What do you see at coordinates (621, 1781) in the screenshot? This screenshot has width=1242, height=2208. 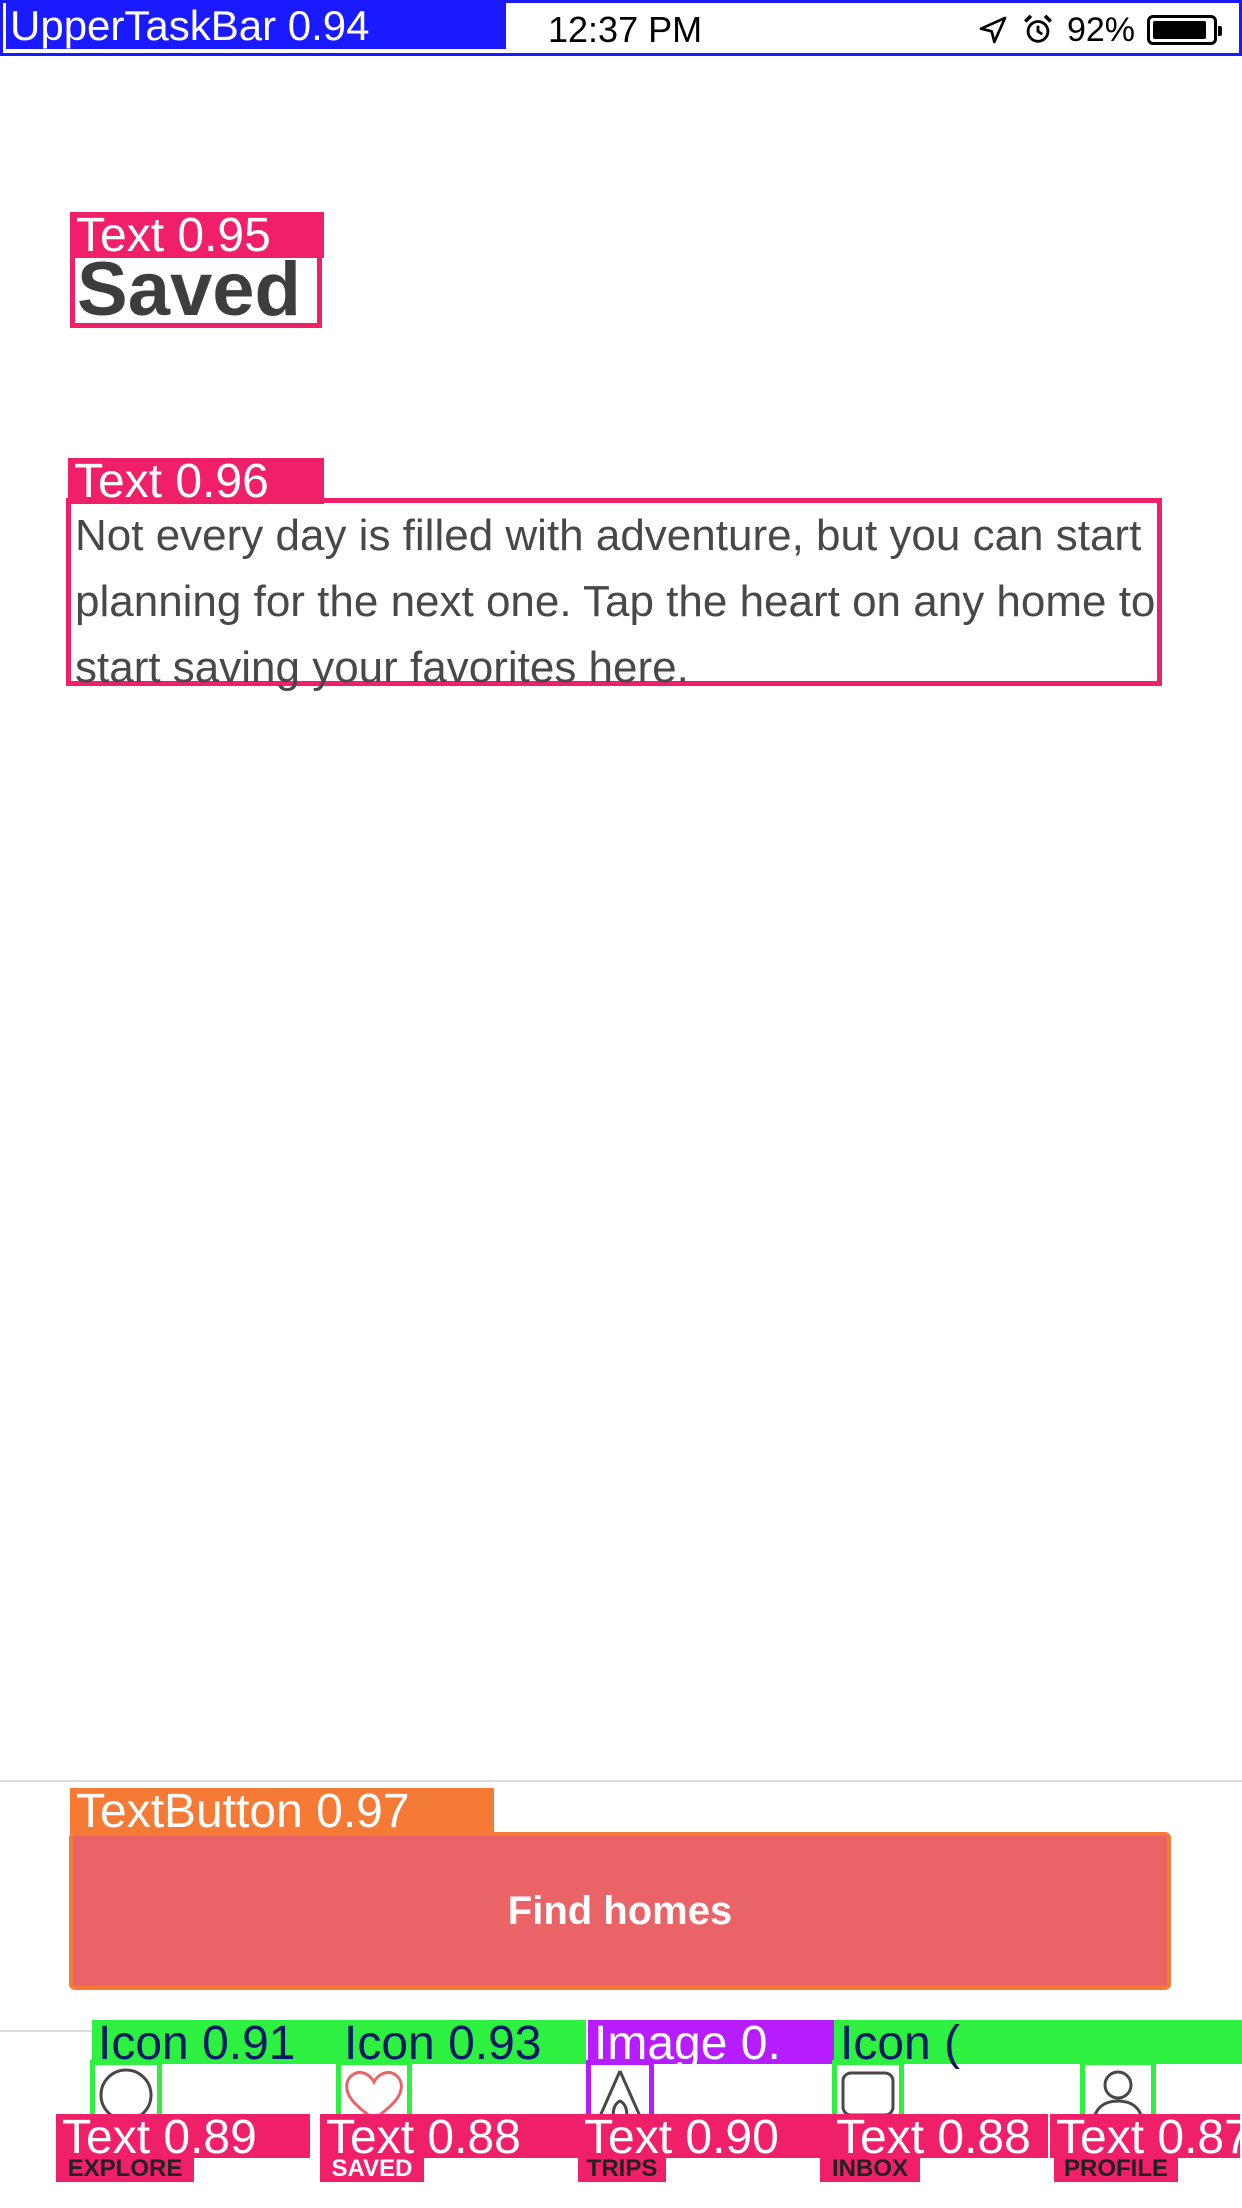 I see `divider-top` at bounding box center [621, 1781].